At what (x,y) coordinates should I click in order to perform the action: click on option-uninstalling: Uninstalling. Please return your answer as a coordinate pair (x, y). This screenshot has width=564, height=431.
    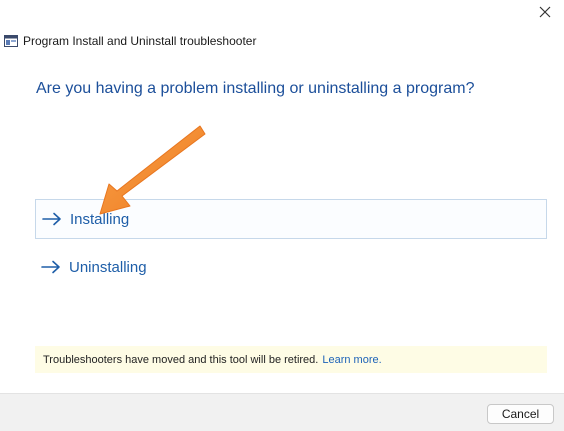
    Looking at the image, I should click on (291, 267).